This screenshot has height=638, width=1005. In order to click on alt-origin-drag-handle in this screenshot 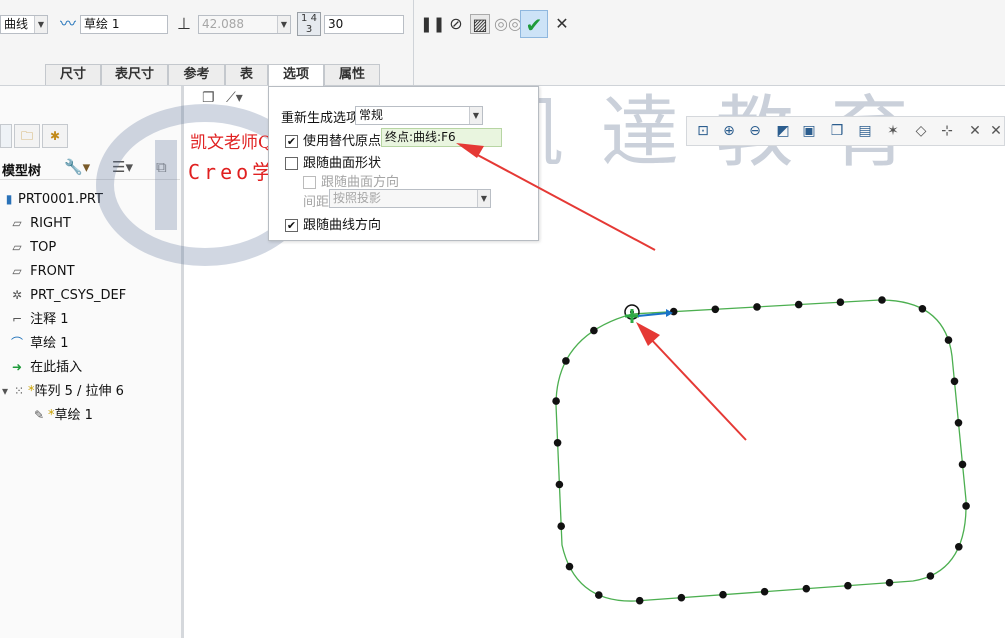, I will do `click(632, 316)`.